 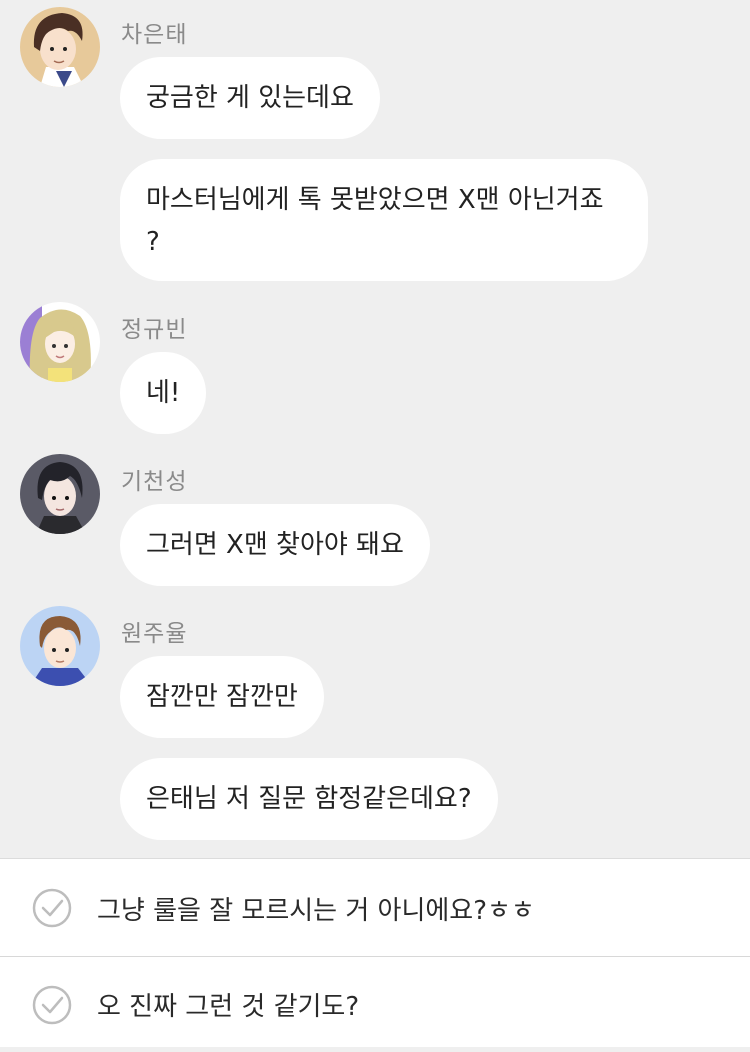 I want to click on avatar-girl-blonde-hair-icon, so click(x=60, y=342).